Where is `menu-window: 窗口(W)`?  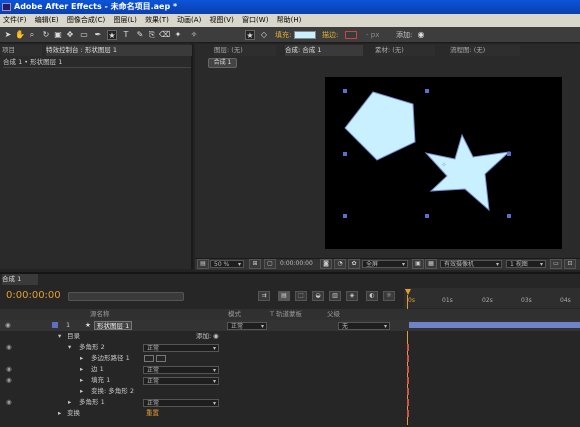 menu-window: 窗口(W) is located at coordinates (255, 20).